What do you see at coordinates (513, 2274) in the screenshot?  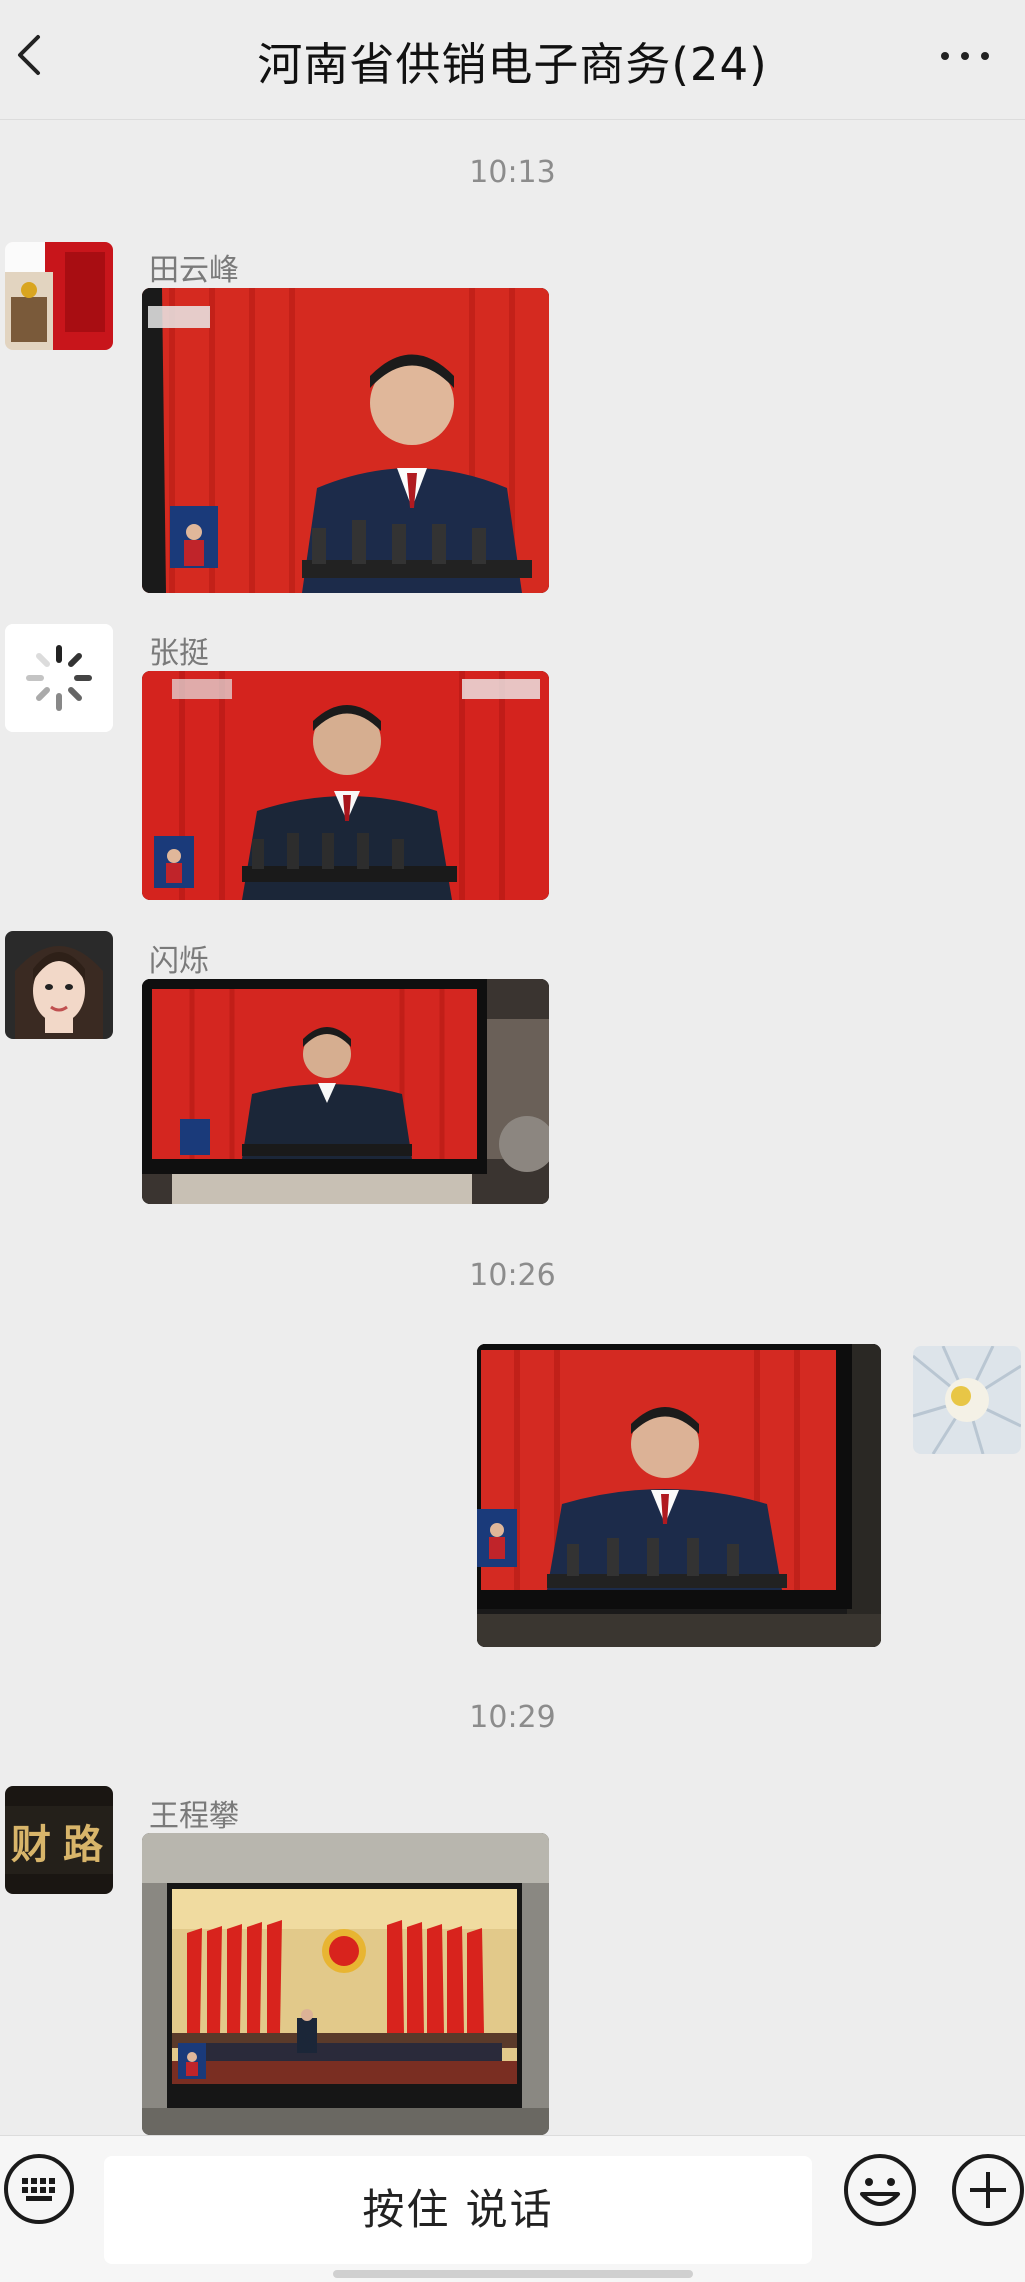 I see `home-indicator` at bounding box center [513, 2274].